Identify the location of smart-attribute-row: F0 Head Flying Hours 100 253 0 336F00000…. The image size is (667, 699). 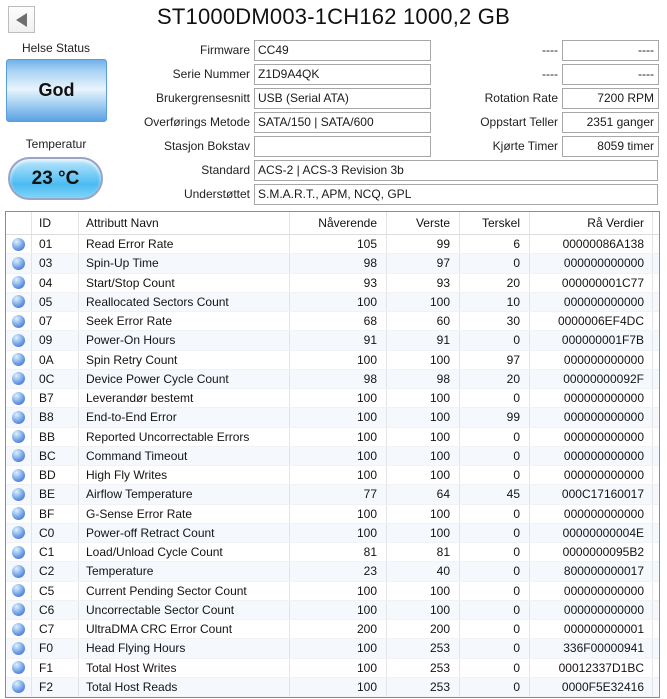
(332, 649).